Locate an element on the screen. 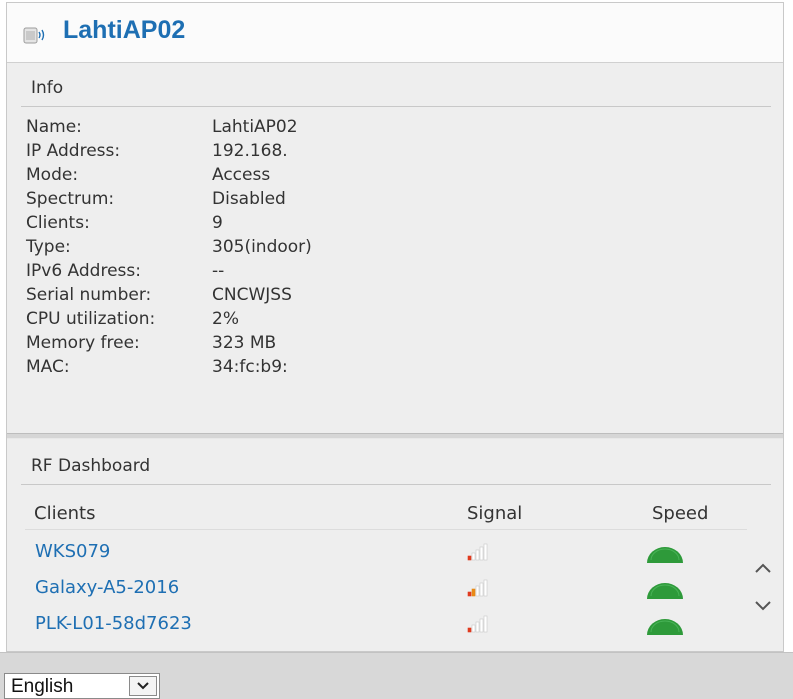 Image resolution: width=793 pixels, height=699 pixels. info-value: 34:fc:b9: is located at coordinates (250, 367).